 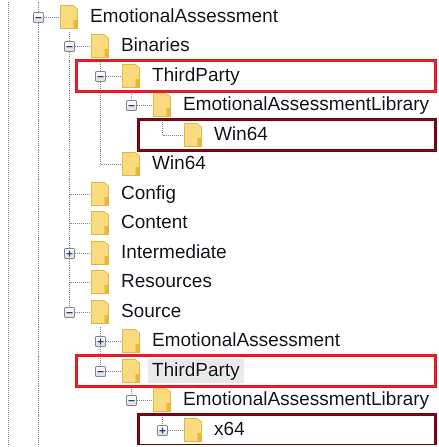 I want to click on tree-item: Resources, so click(x=166, y=282).